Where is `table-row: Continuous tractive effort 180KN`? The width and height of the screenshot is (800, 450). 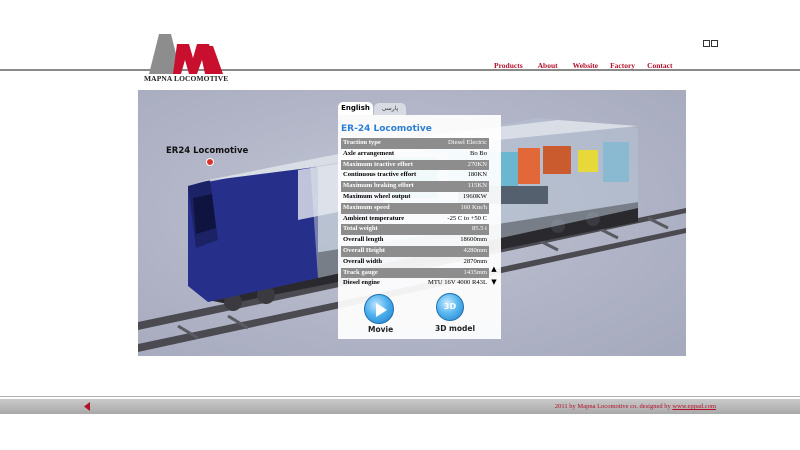 table-row: Continuous tractive effort 180KN is located at coordinates (415, 175).